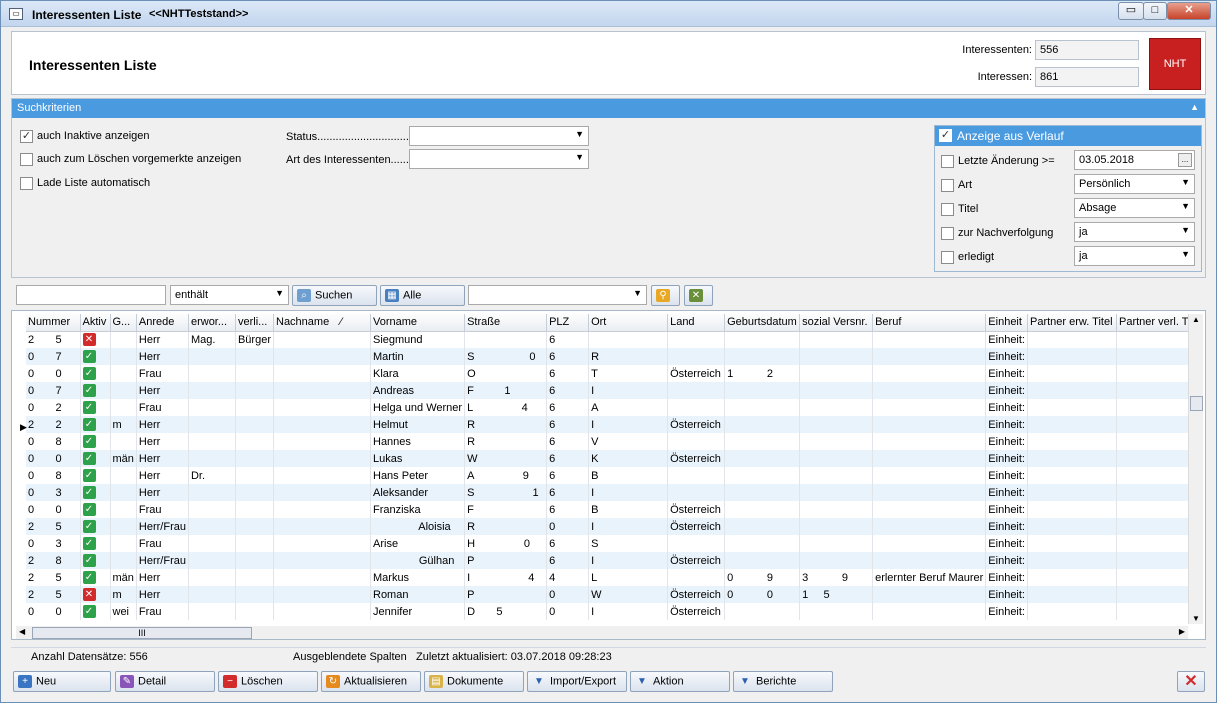  I want to click on collapse-icon: ▲, so click(1194, 107).